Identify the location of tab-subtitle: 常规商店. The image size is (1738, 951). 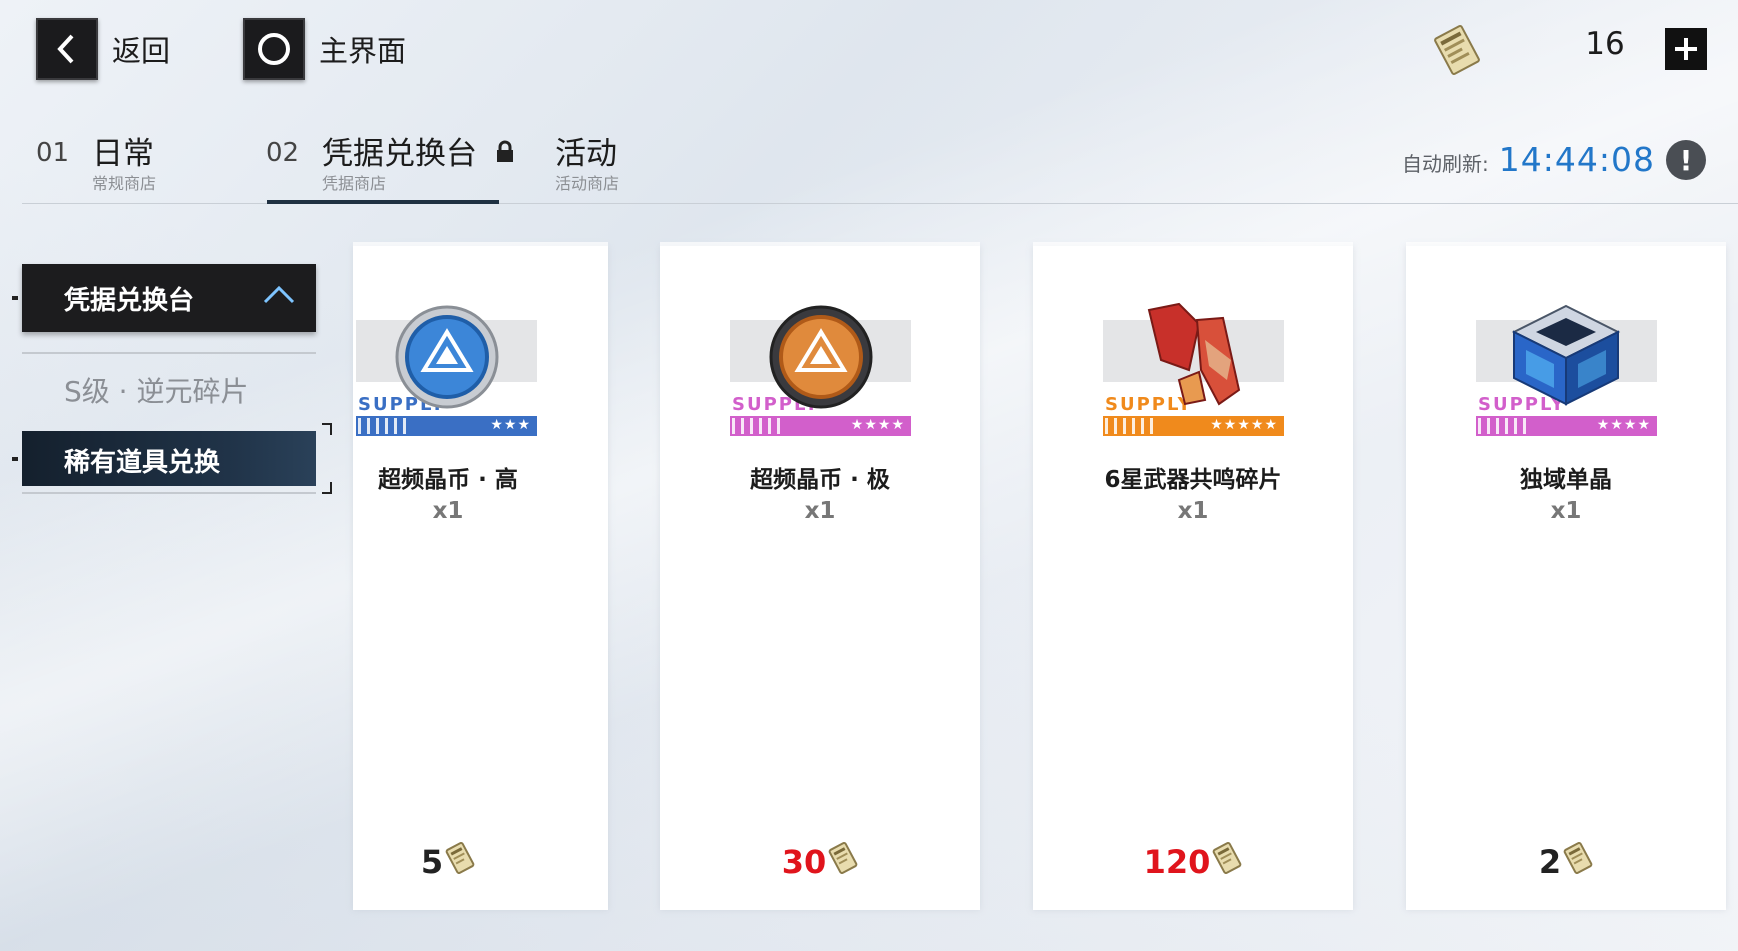
(124, 183).